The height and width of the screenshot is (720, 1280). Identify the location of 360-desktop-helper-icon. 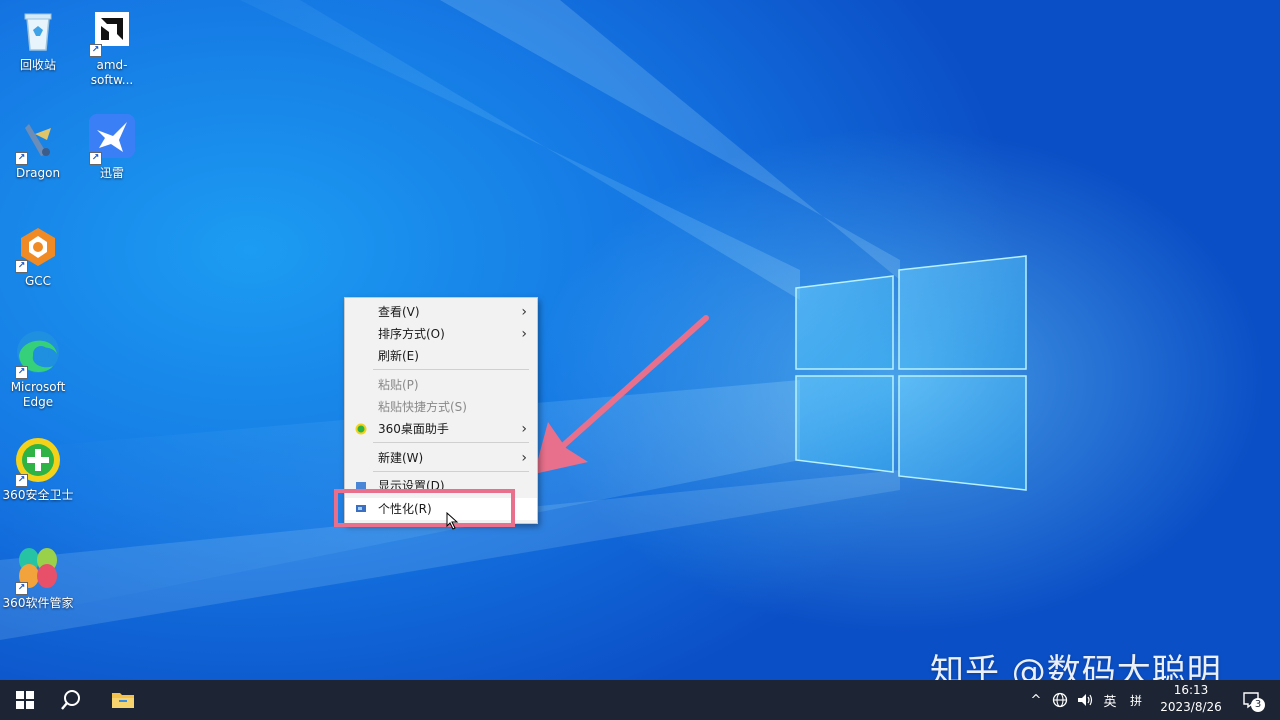
(361, 429).